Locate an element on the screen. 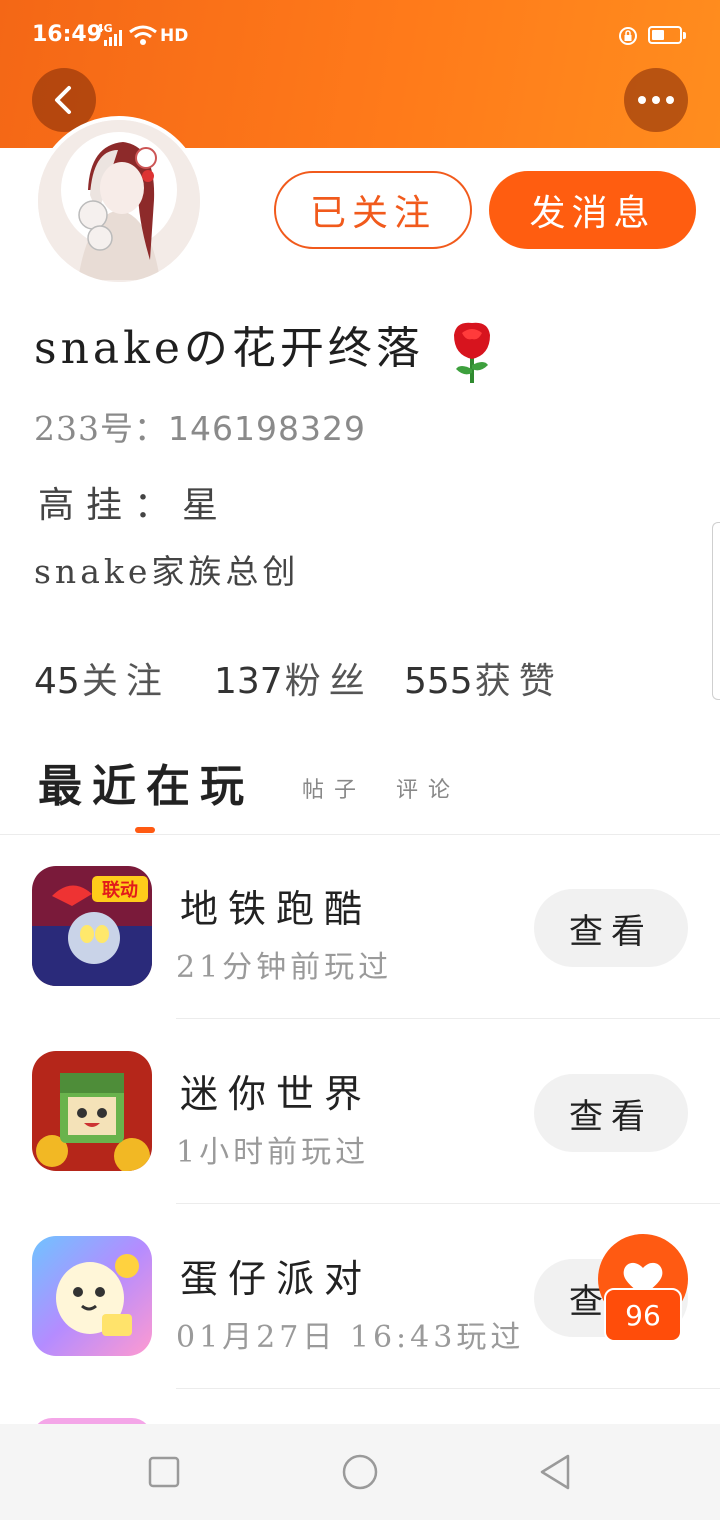  bio-line-2: snake家族总创 is located at coordinates (167, 571).